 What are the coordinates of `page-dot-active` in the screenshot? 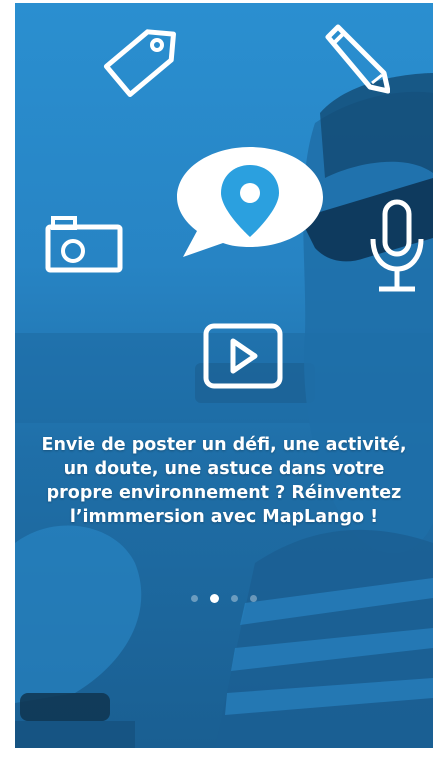 It's located at (214, 598).